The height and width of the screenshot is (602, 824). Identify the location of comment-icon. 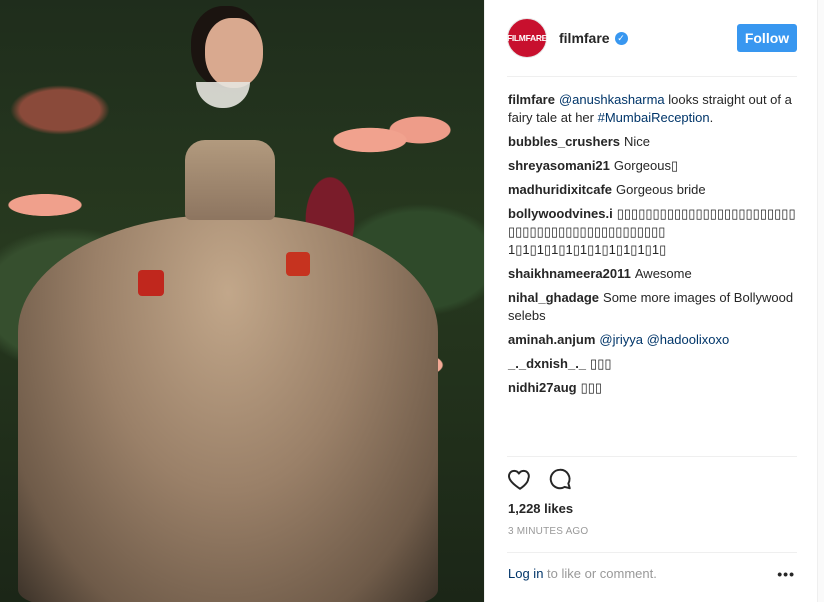
(560, 479).